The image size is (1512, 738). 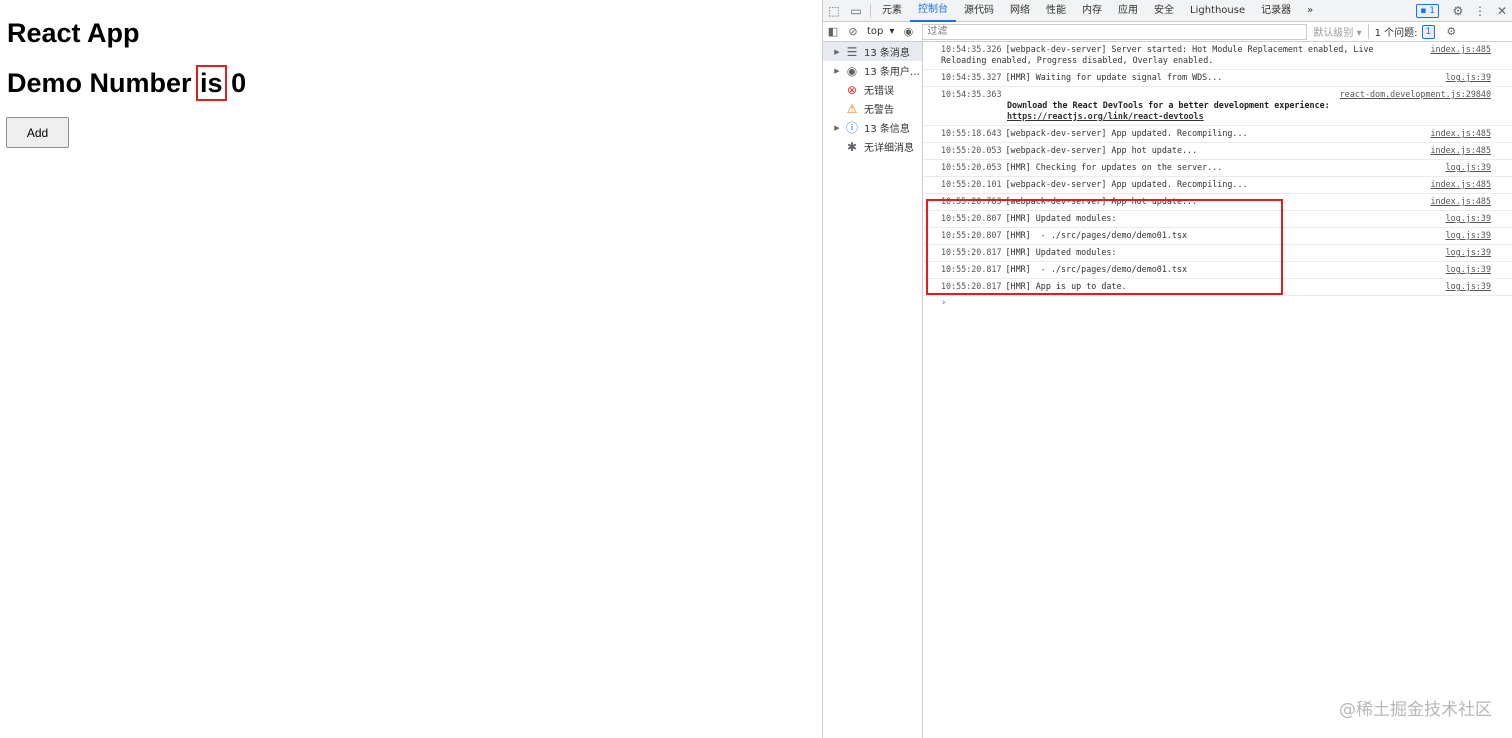 I want to click on add-button: Add, so click(x=37, y=132).